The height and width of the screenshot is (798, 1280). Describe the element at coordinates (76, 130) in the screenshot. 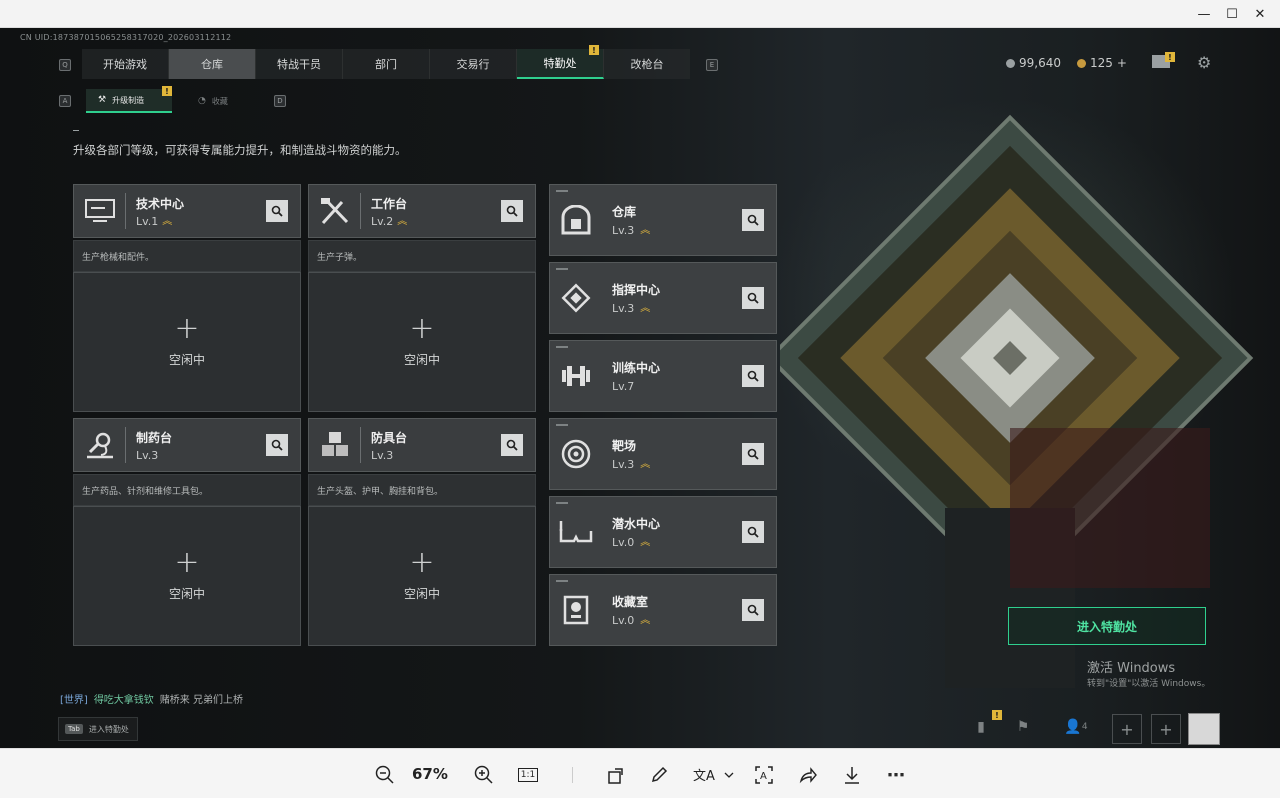

I see `divider` at that location.